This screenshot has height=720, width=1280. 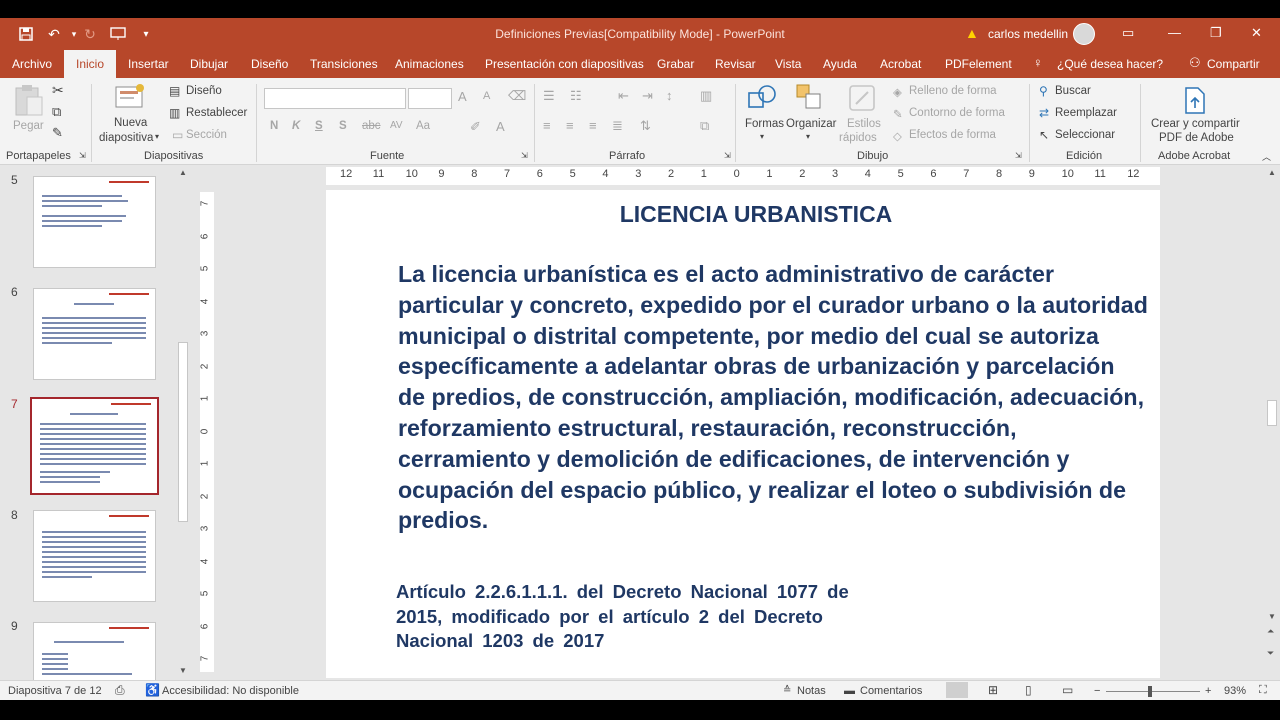 I want to click on format-painter-icon: ✎, so click(x=57, y=133).